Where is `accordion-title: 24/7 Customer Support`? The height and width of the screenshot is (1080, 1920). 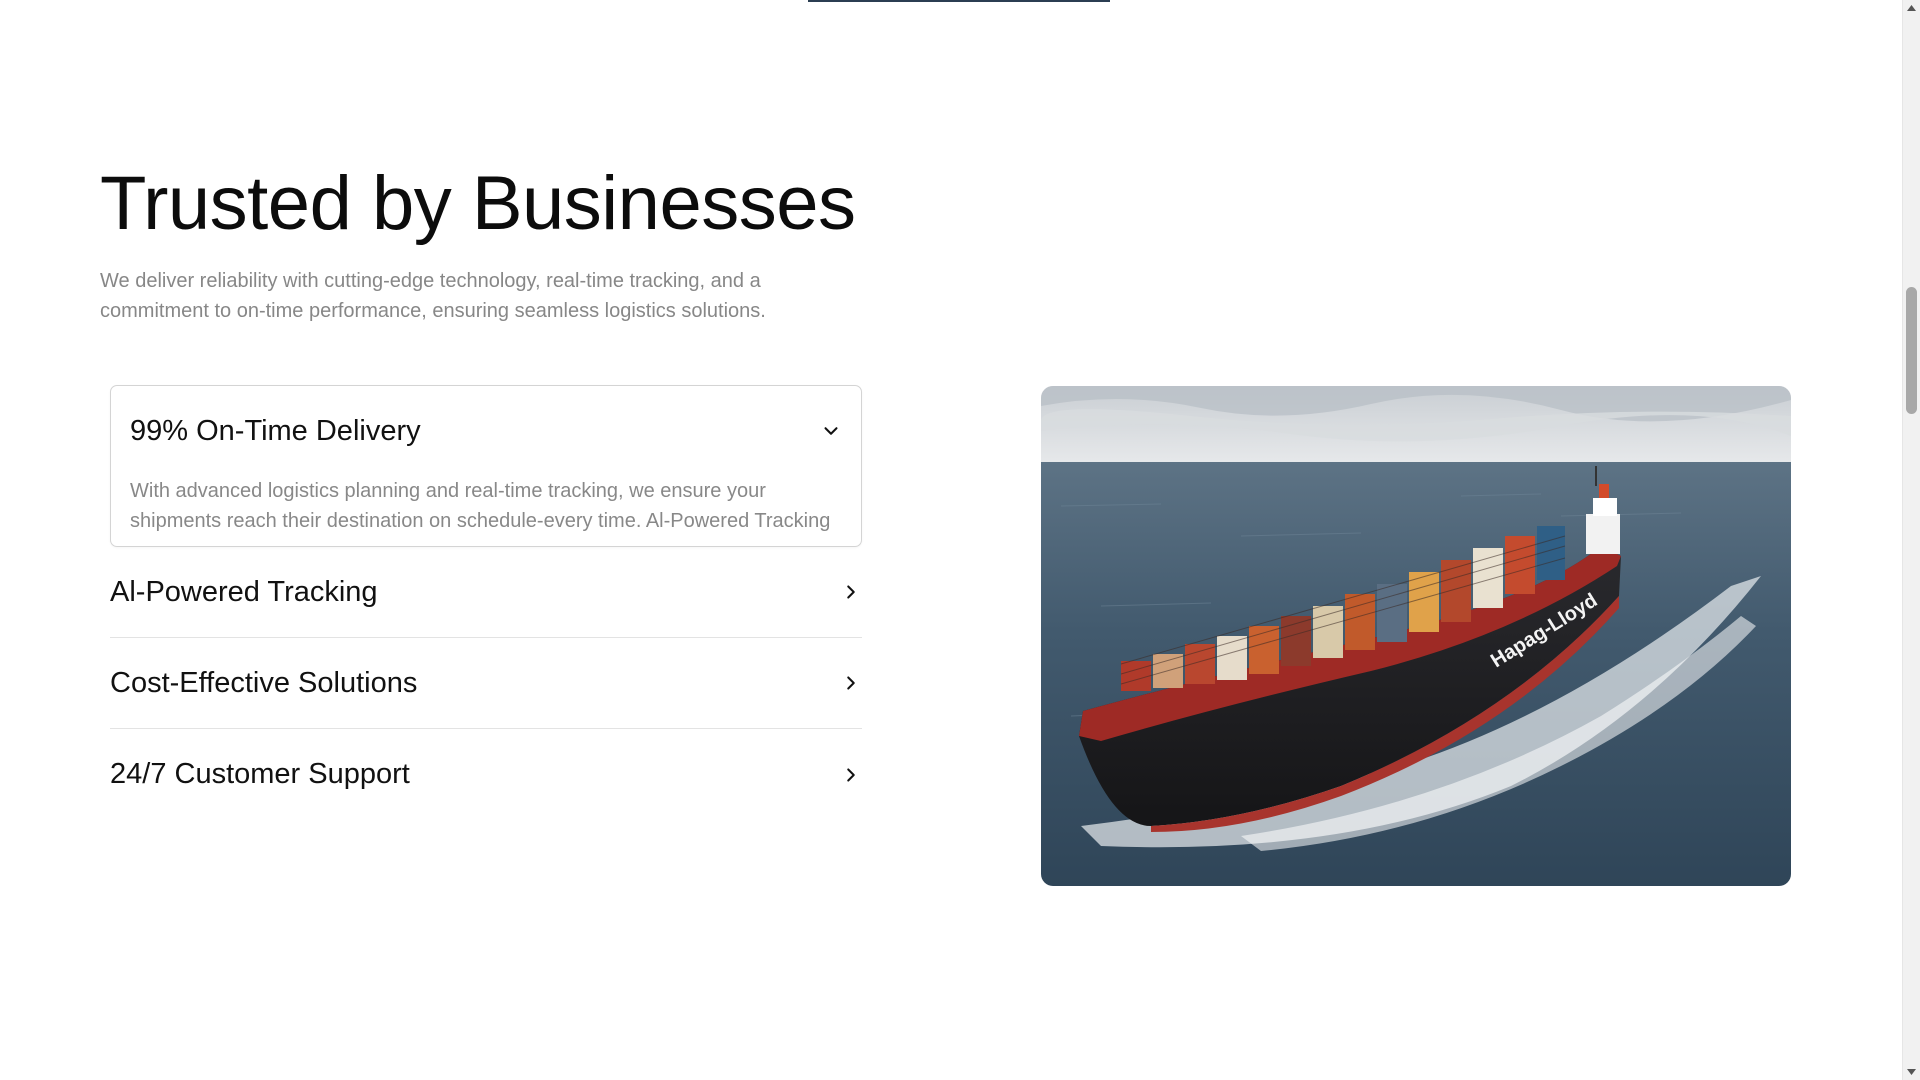
accordion-title: 24/7 Customer Support is located at coordinates (260, 774).